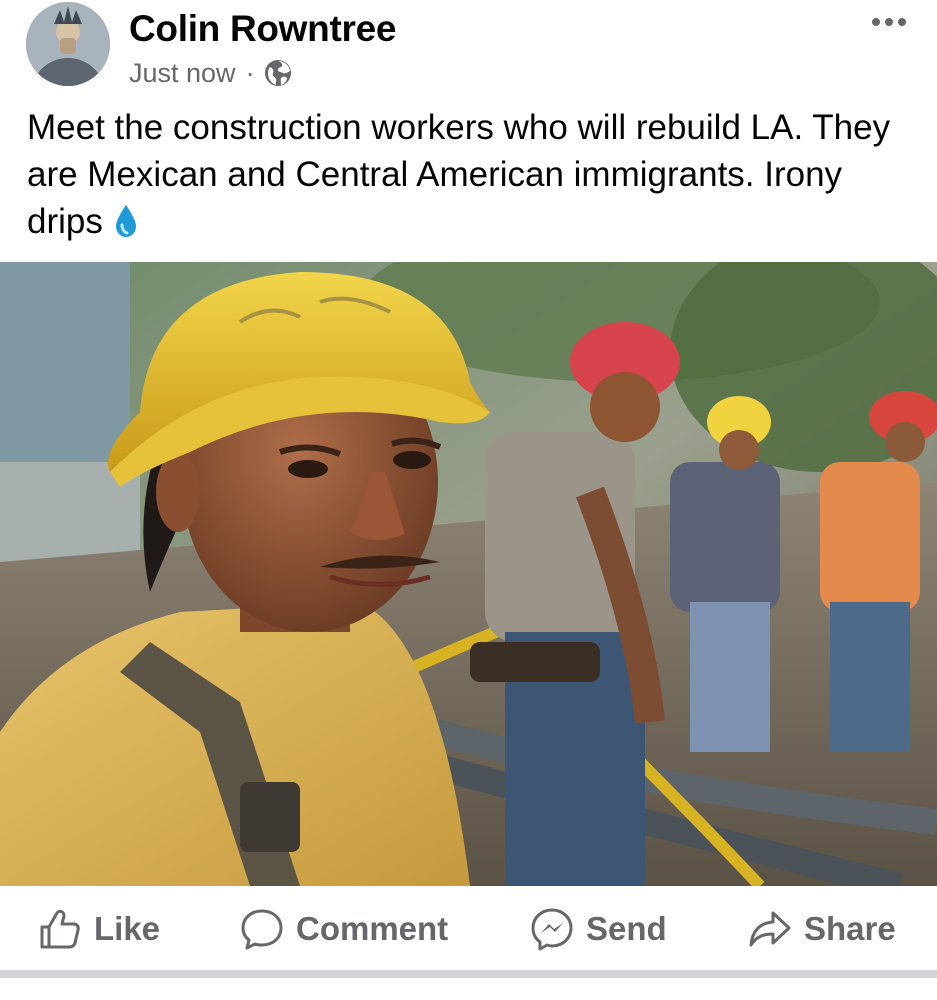  I want to click on share-button: Share, so click(822, 929).